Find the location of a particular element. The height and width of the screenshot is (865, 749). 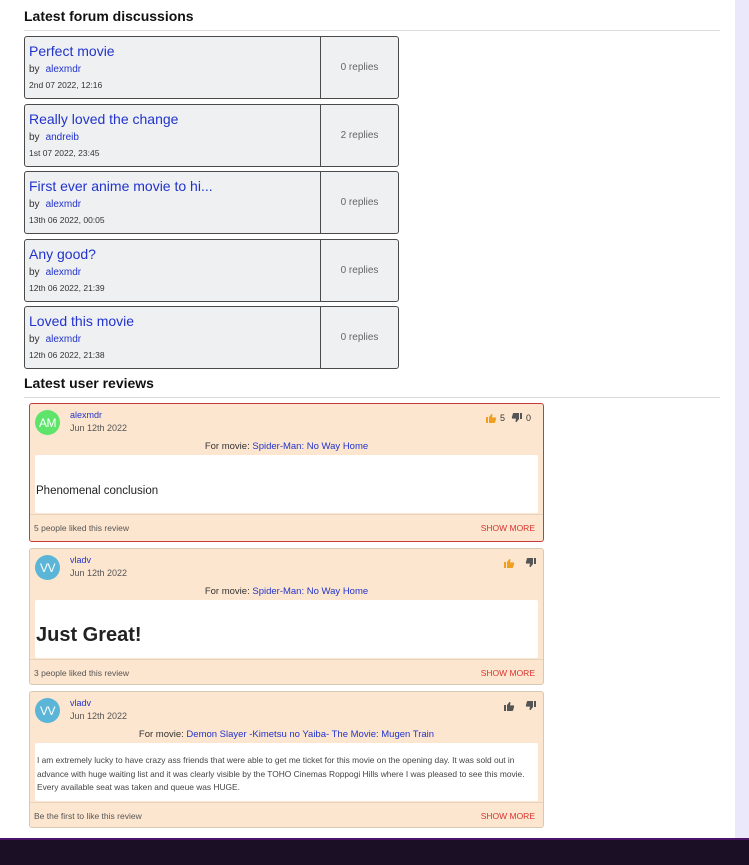

page-footer is located at coordinates (374, 851).